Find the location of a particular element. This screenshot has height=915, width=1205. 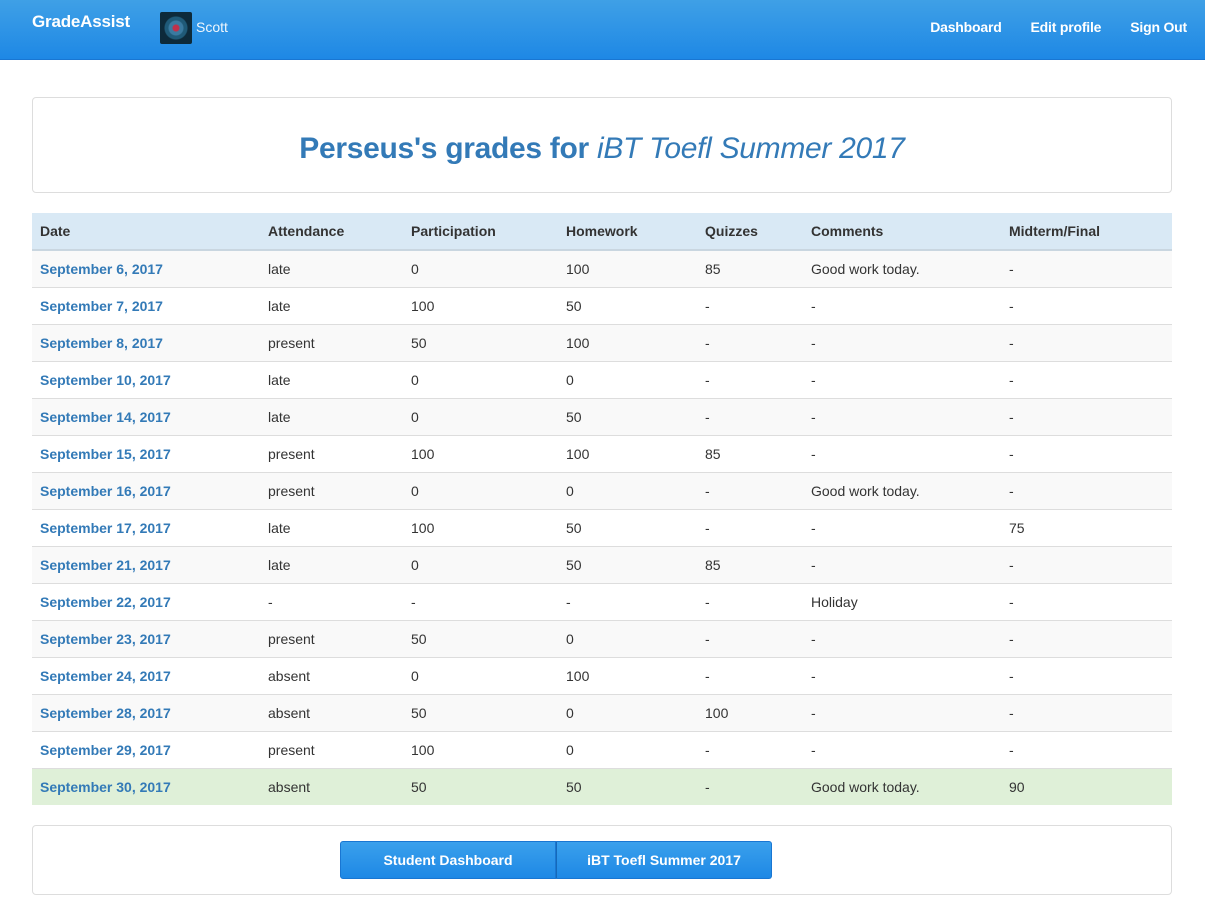

cell-date: September 7, 2017 is located at coordinates (146, 305).